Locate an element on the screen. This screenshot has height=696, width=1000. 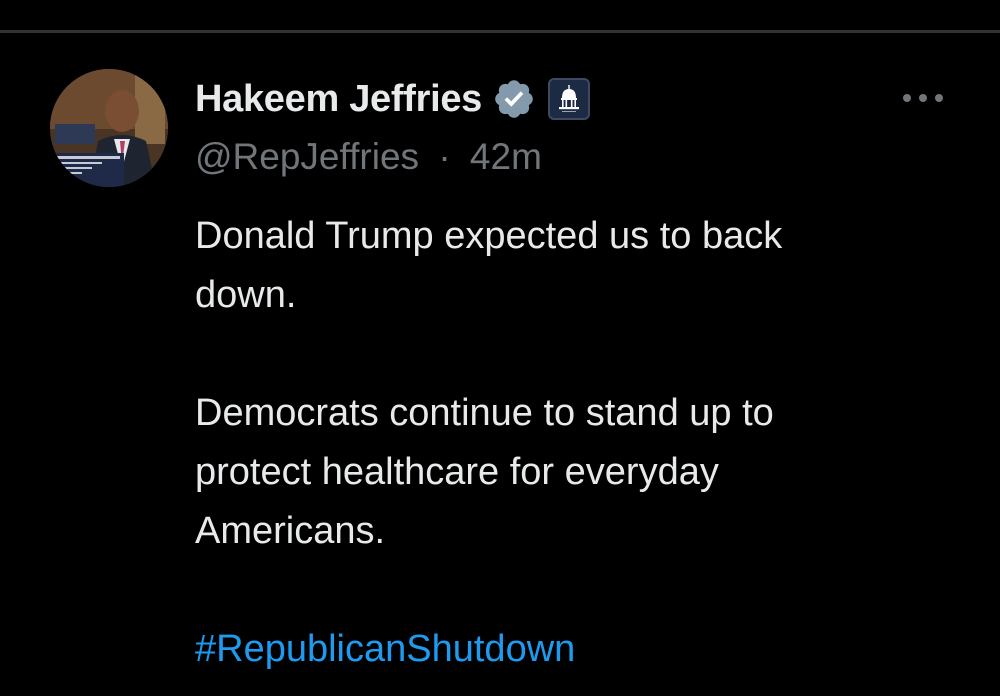
author-handle-row: @RepJeffries · 42m is located at coordinates (368, 157).